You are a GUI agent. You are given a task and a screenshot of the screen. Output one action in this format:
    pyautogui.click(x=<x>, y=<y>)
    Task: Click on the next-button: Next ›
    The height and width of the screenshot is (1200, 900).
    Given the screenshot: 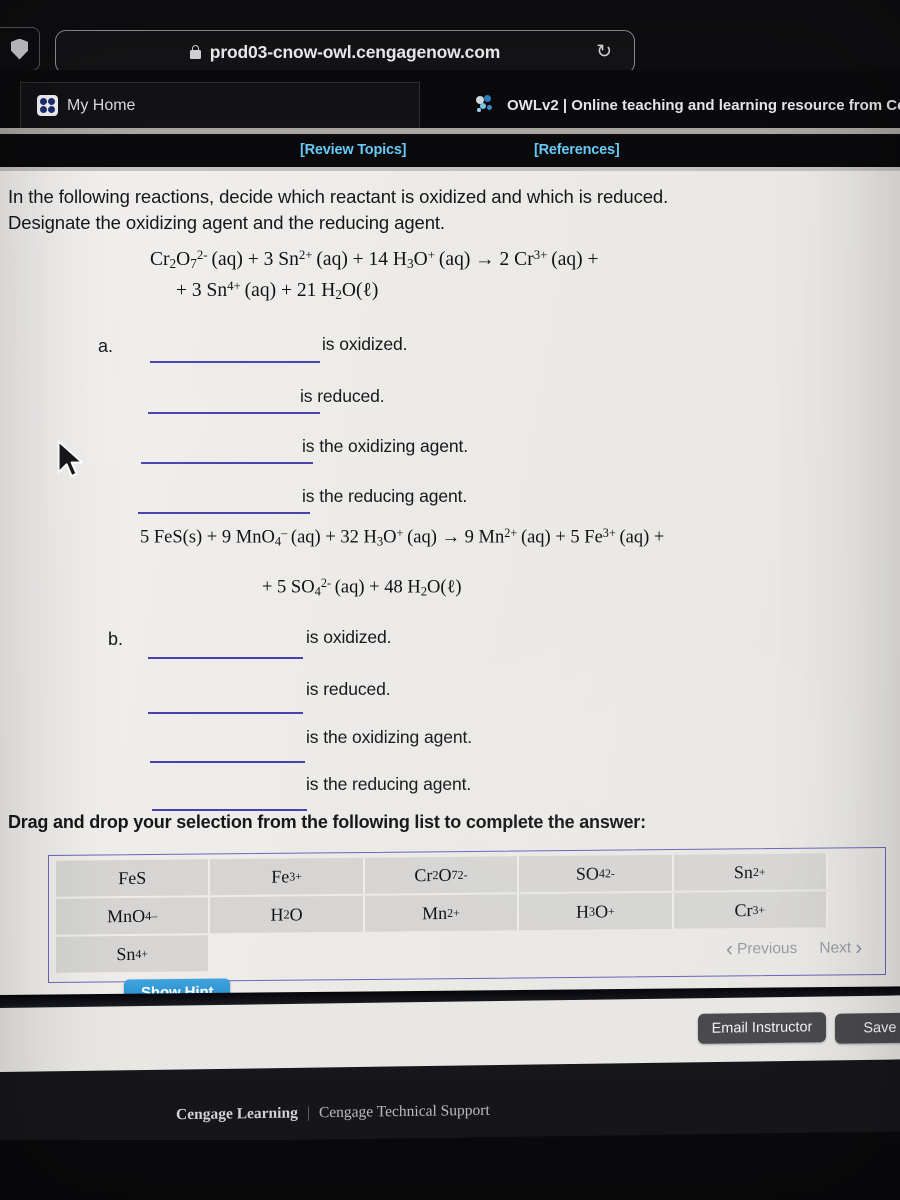 What is the action you would take?
    pyautogui.click(x=841, y=948)
    